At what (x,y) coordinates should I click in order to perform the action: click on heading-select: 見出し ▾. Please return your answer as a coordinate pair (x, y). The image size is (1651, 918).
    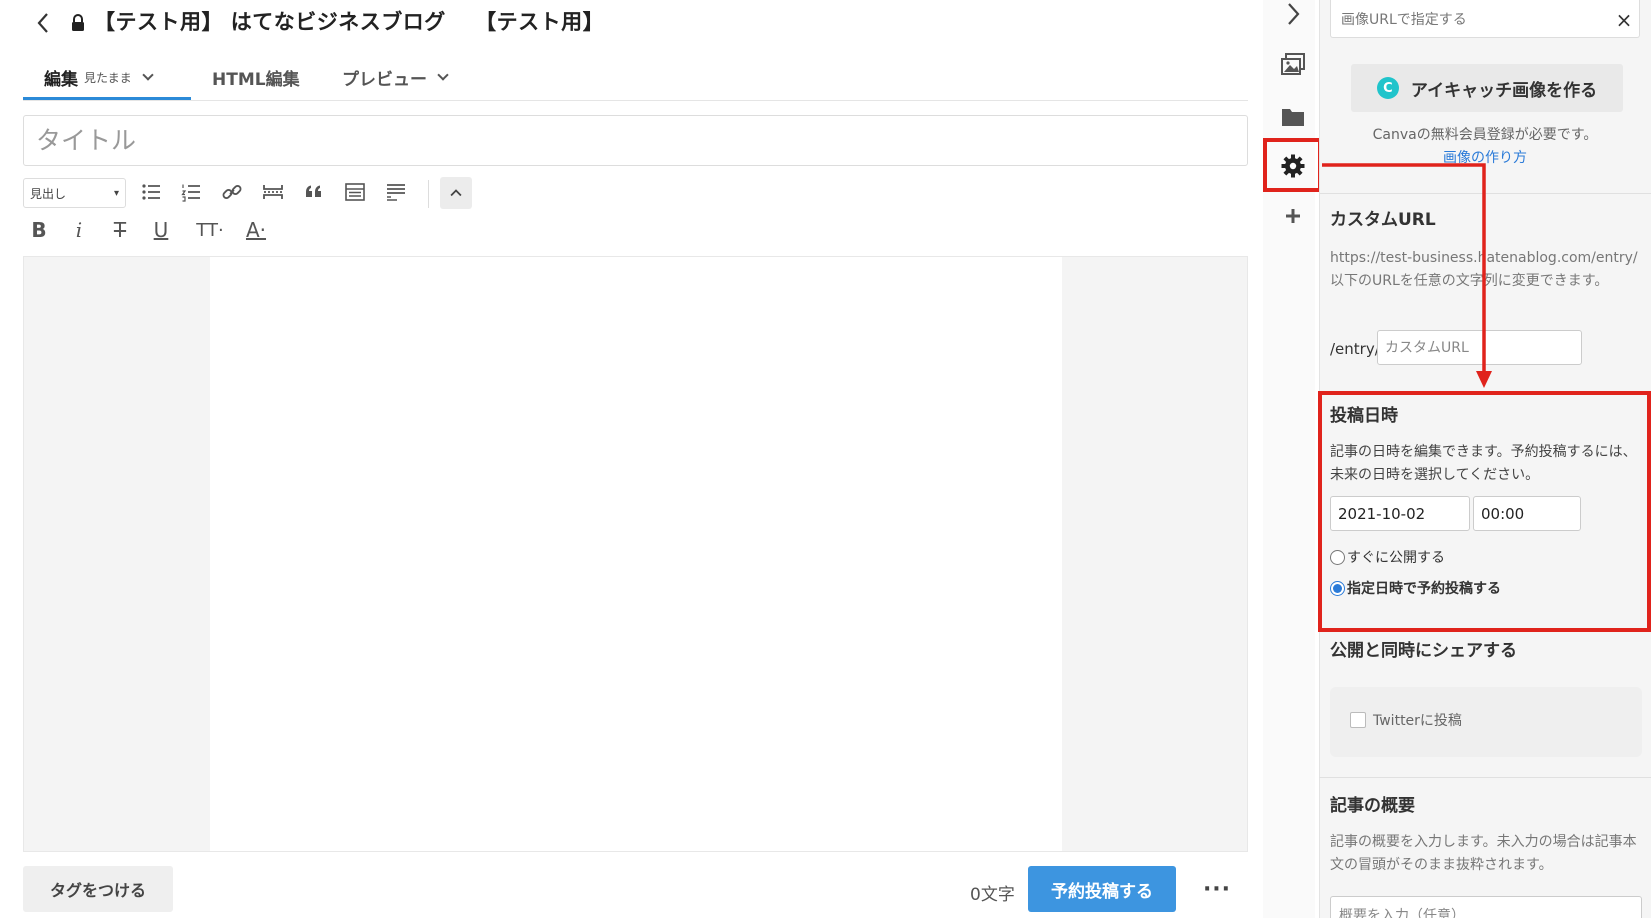
    Looking at the image, I should click on (74, 193).